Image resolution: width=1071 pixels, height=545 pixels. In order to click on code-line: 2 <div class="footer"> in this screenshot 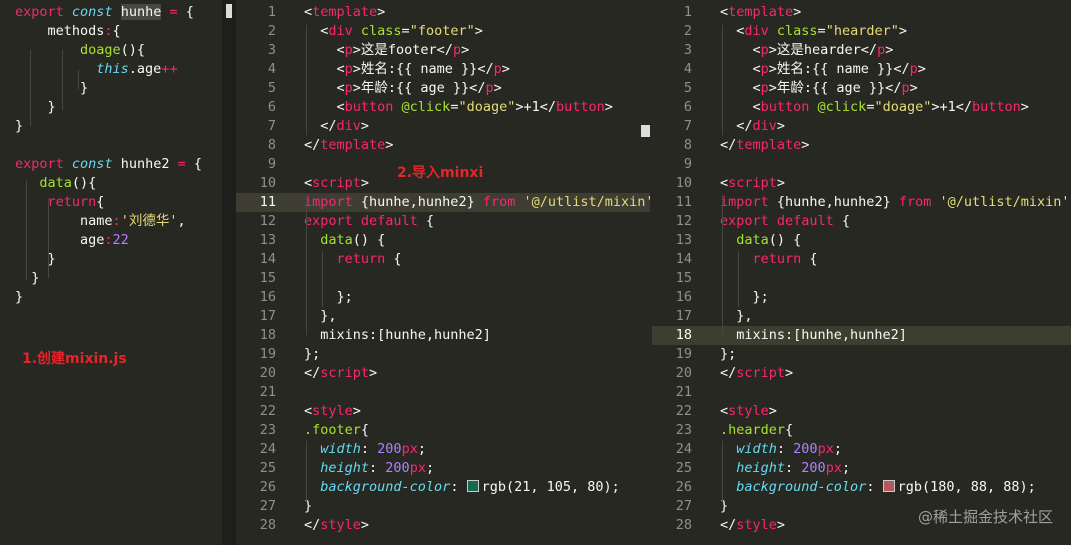, I will do `click(443, 31)`.